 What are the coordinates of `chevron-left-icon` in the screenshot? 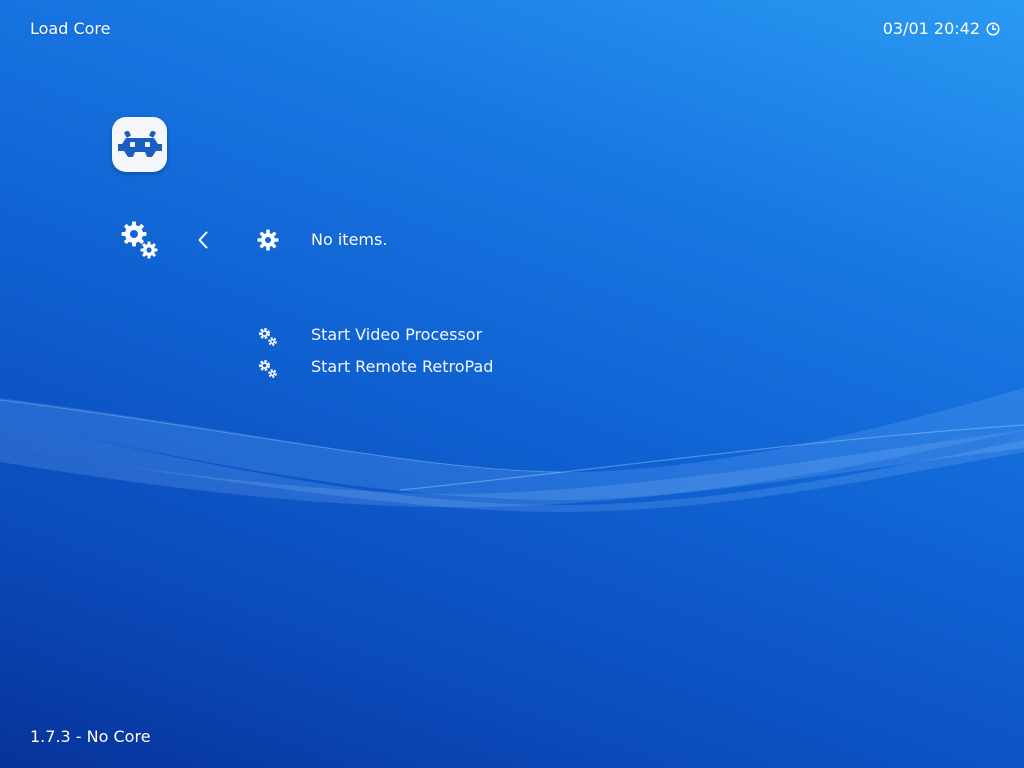 It's located at (203, 240).